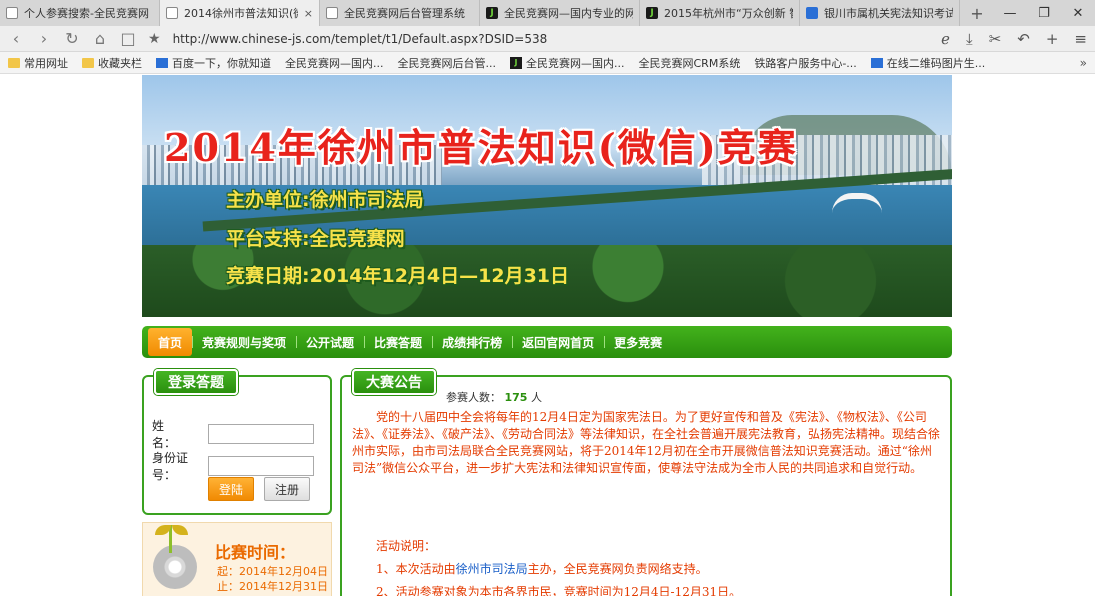 The height and width of the screenshot is (596, 1095). Describe the element at coordinates (568, 13) in the screenshot. I see `tab-title: 全民竞赛网—国内专业的网络` at that location.